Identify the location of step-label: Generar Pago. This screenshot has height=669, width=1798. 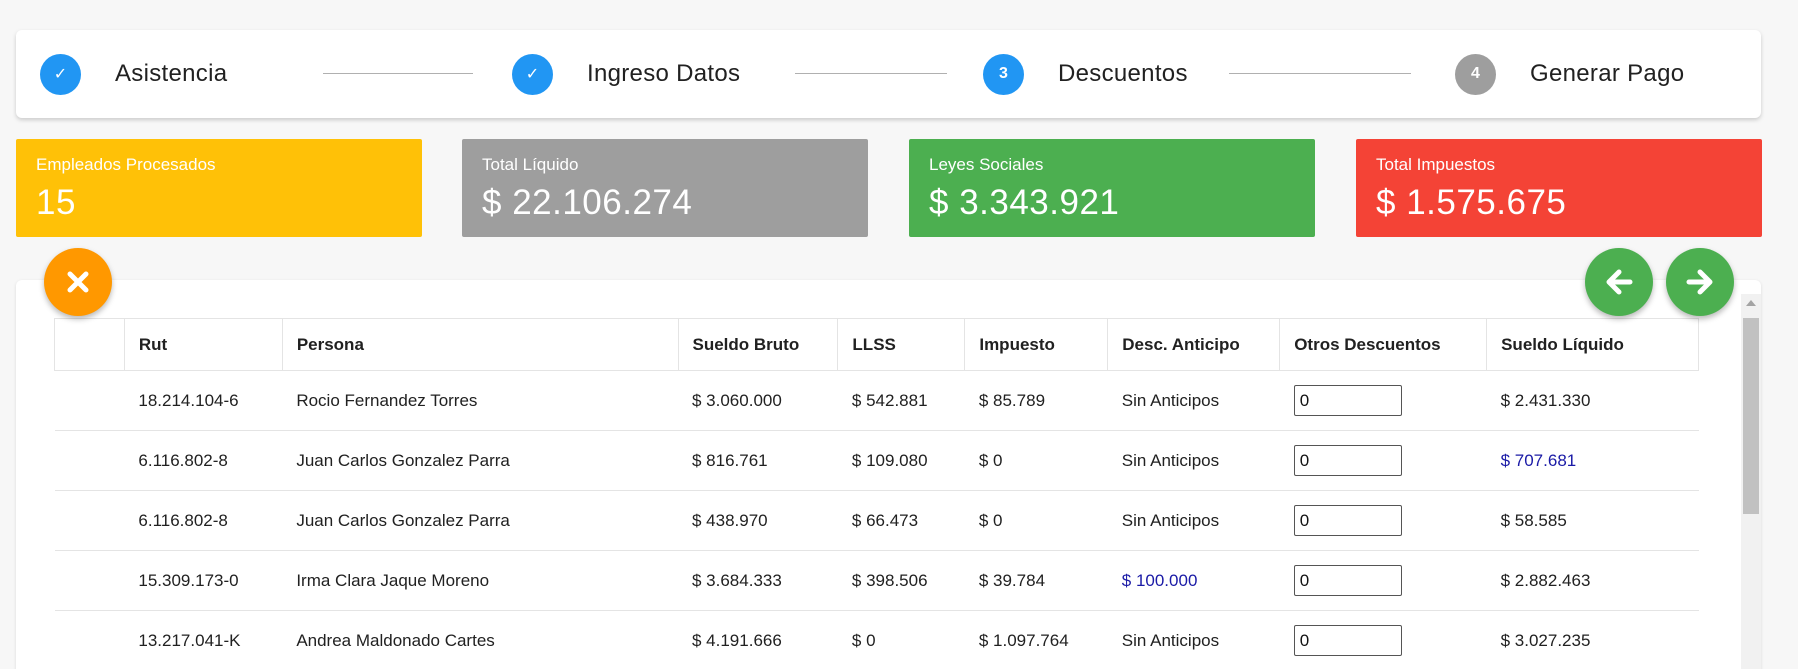
(1607, 73).